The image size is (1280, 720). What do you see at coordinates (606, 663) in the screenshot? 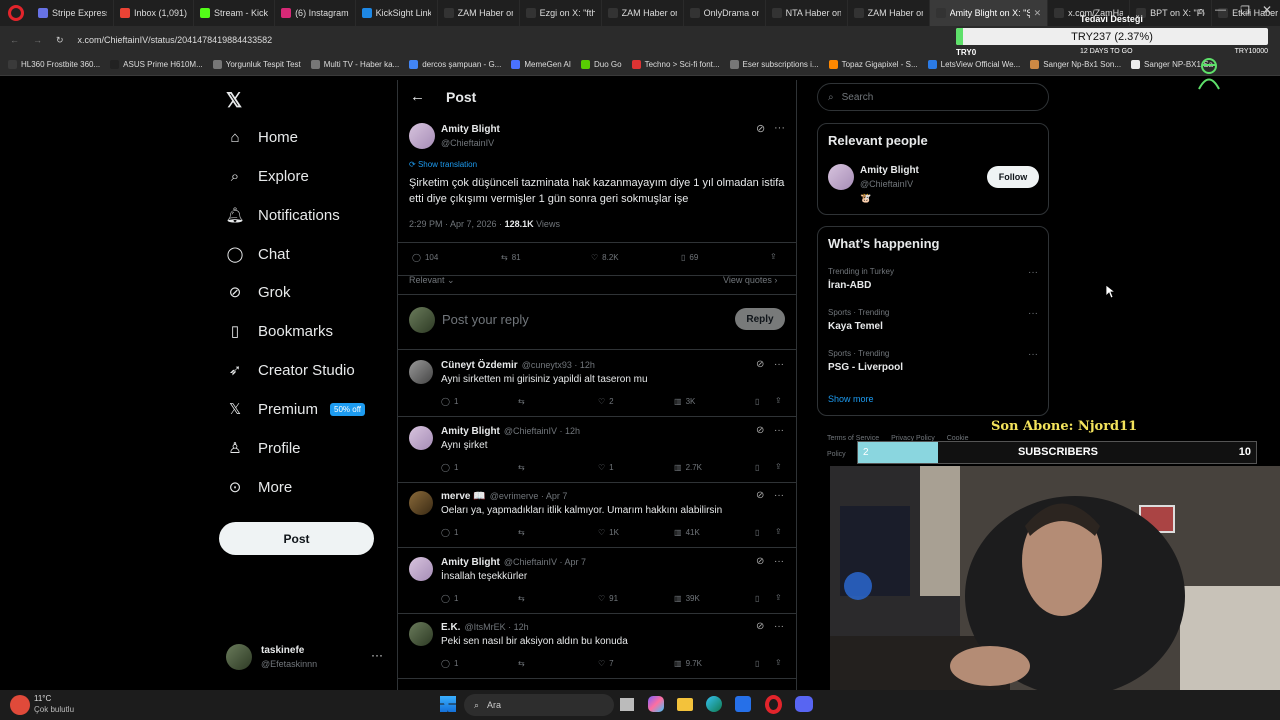
I see `likes-action: ♡ 7` at bounding box center [606, 663].